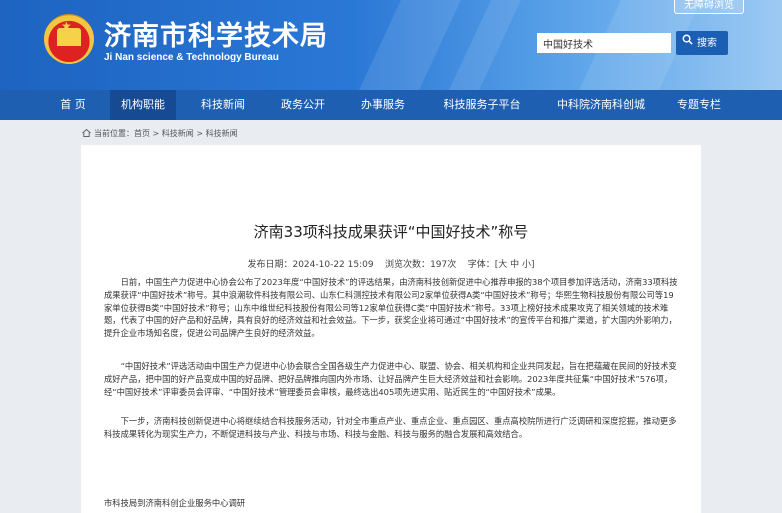 Image resolution: width=782 pixels, height=513 pixels. Describe the element at coordinates (222, 133) in the screenshot. I see `breadcrumb-current: 科技新闻` at that location.